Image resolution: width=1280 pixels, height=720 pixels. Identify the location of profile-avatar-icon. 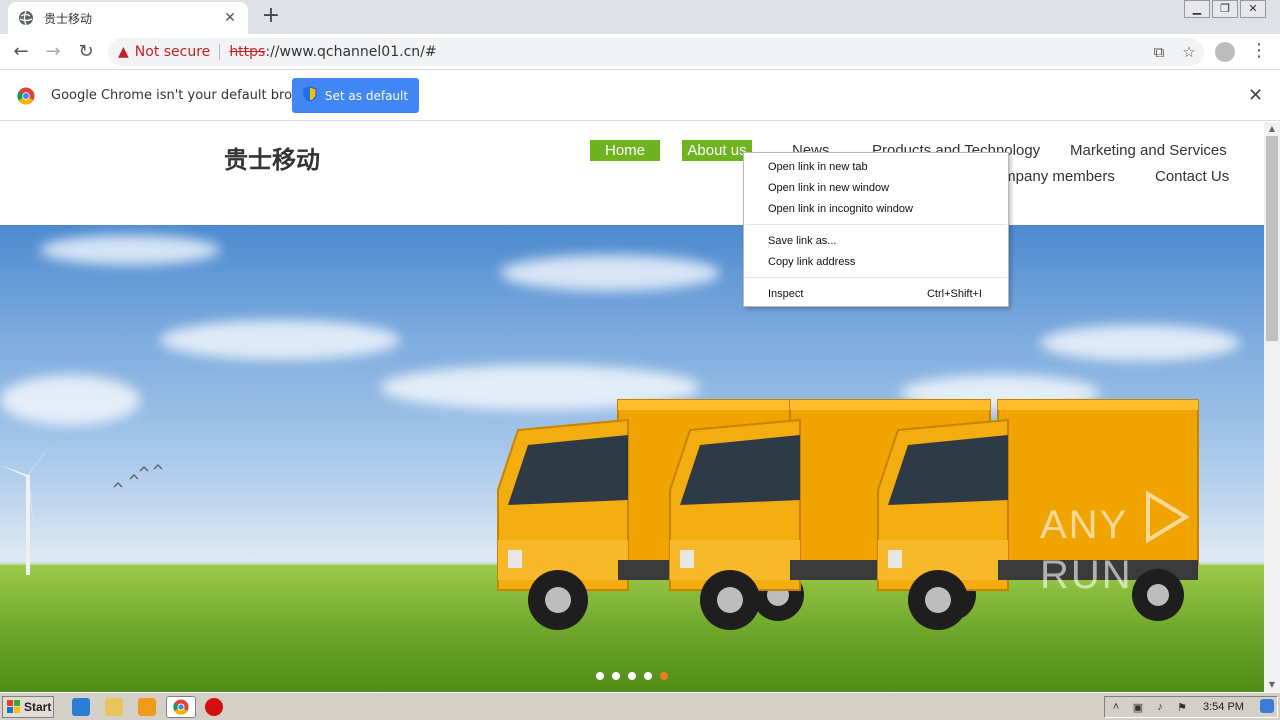
(1225, 52).